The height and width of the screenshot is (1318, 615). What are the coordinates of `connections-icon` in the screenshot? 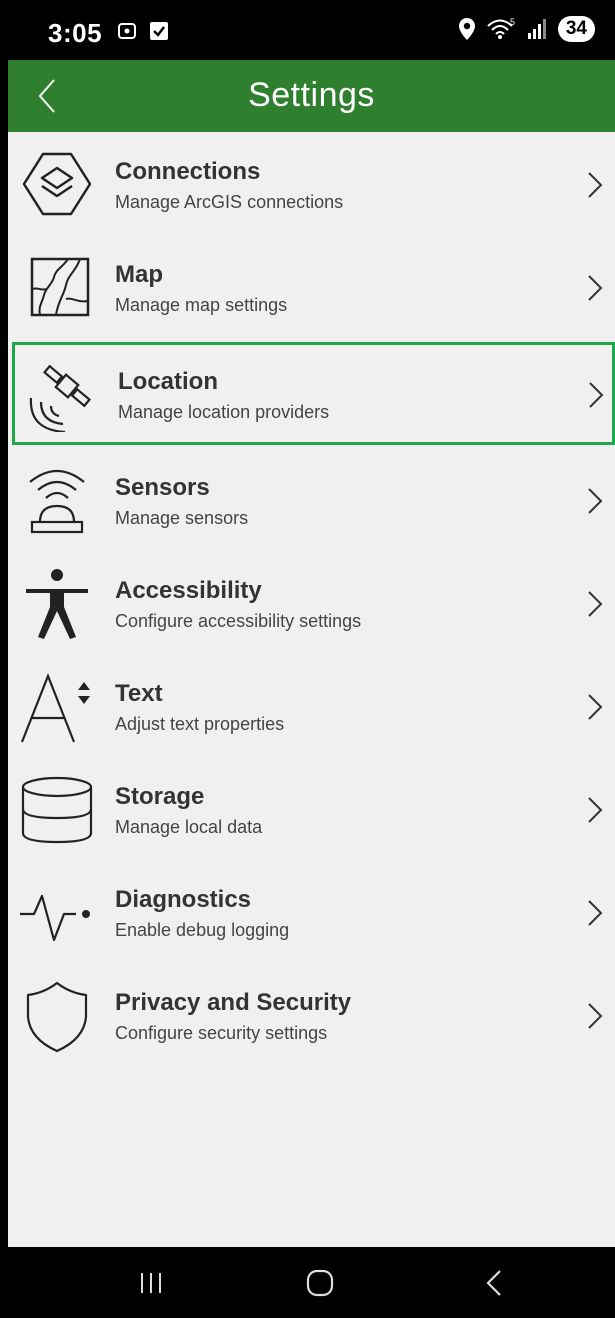 It's located at (57, 184).